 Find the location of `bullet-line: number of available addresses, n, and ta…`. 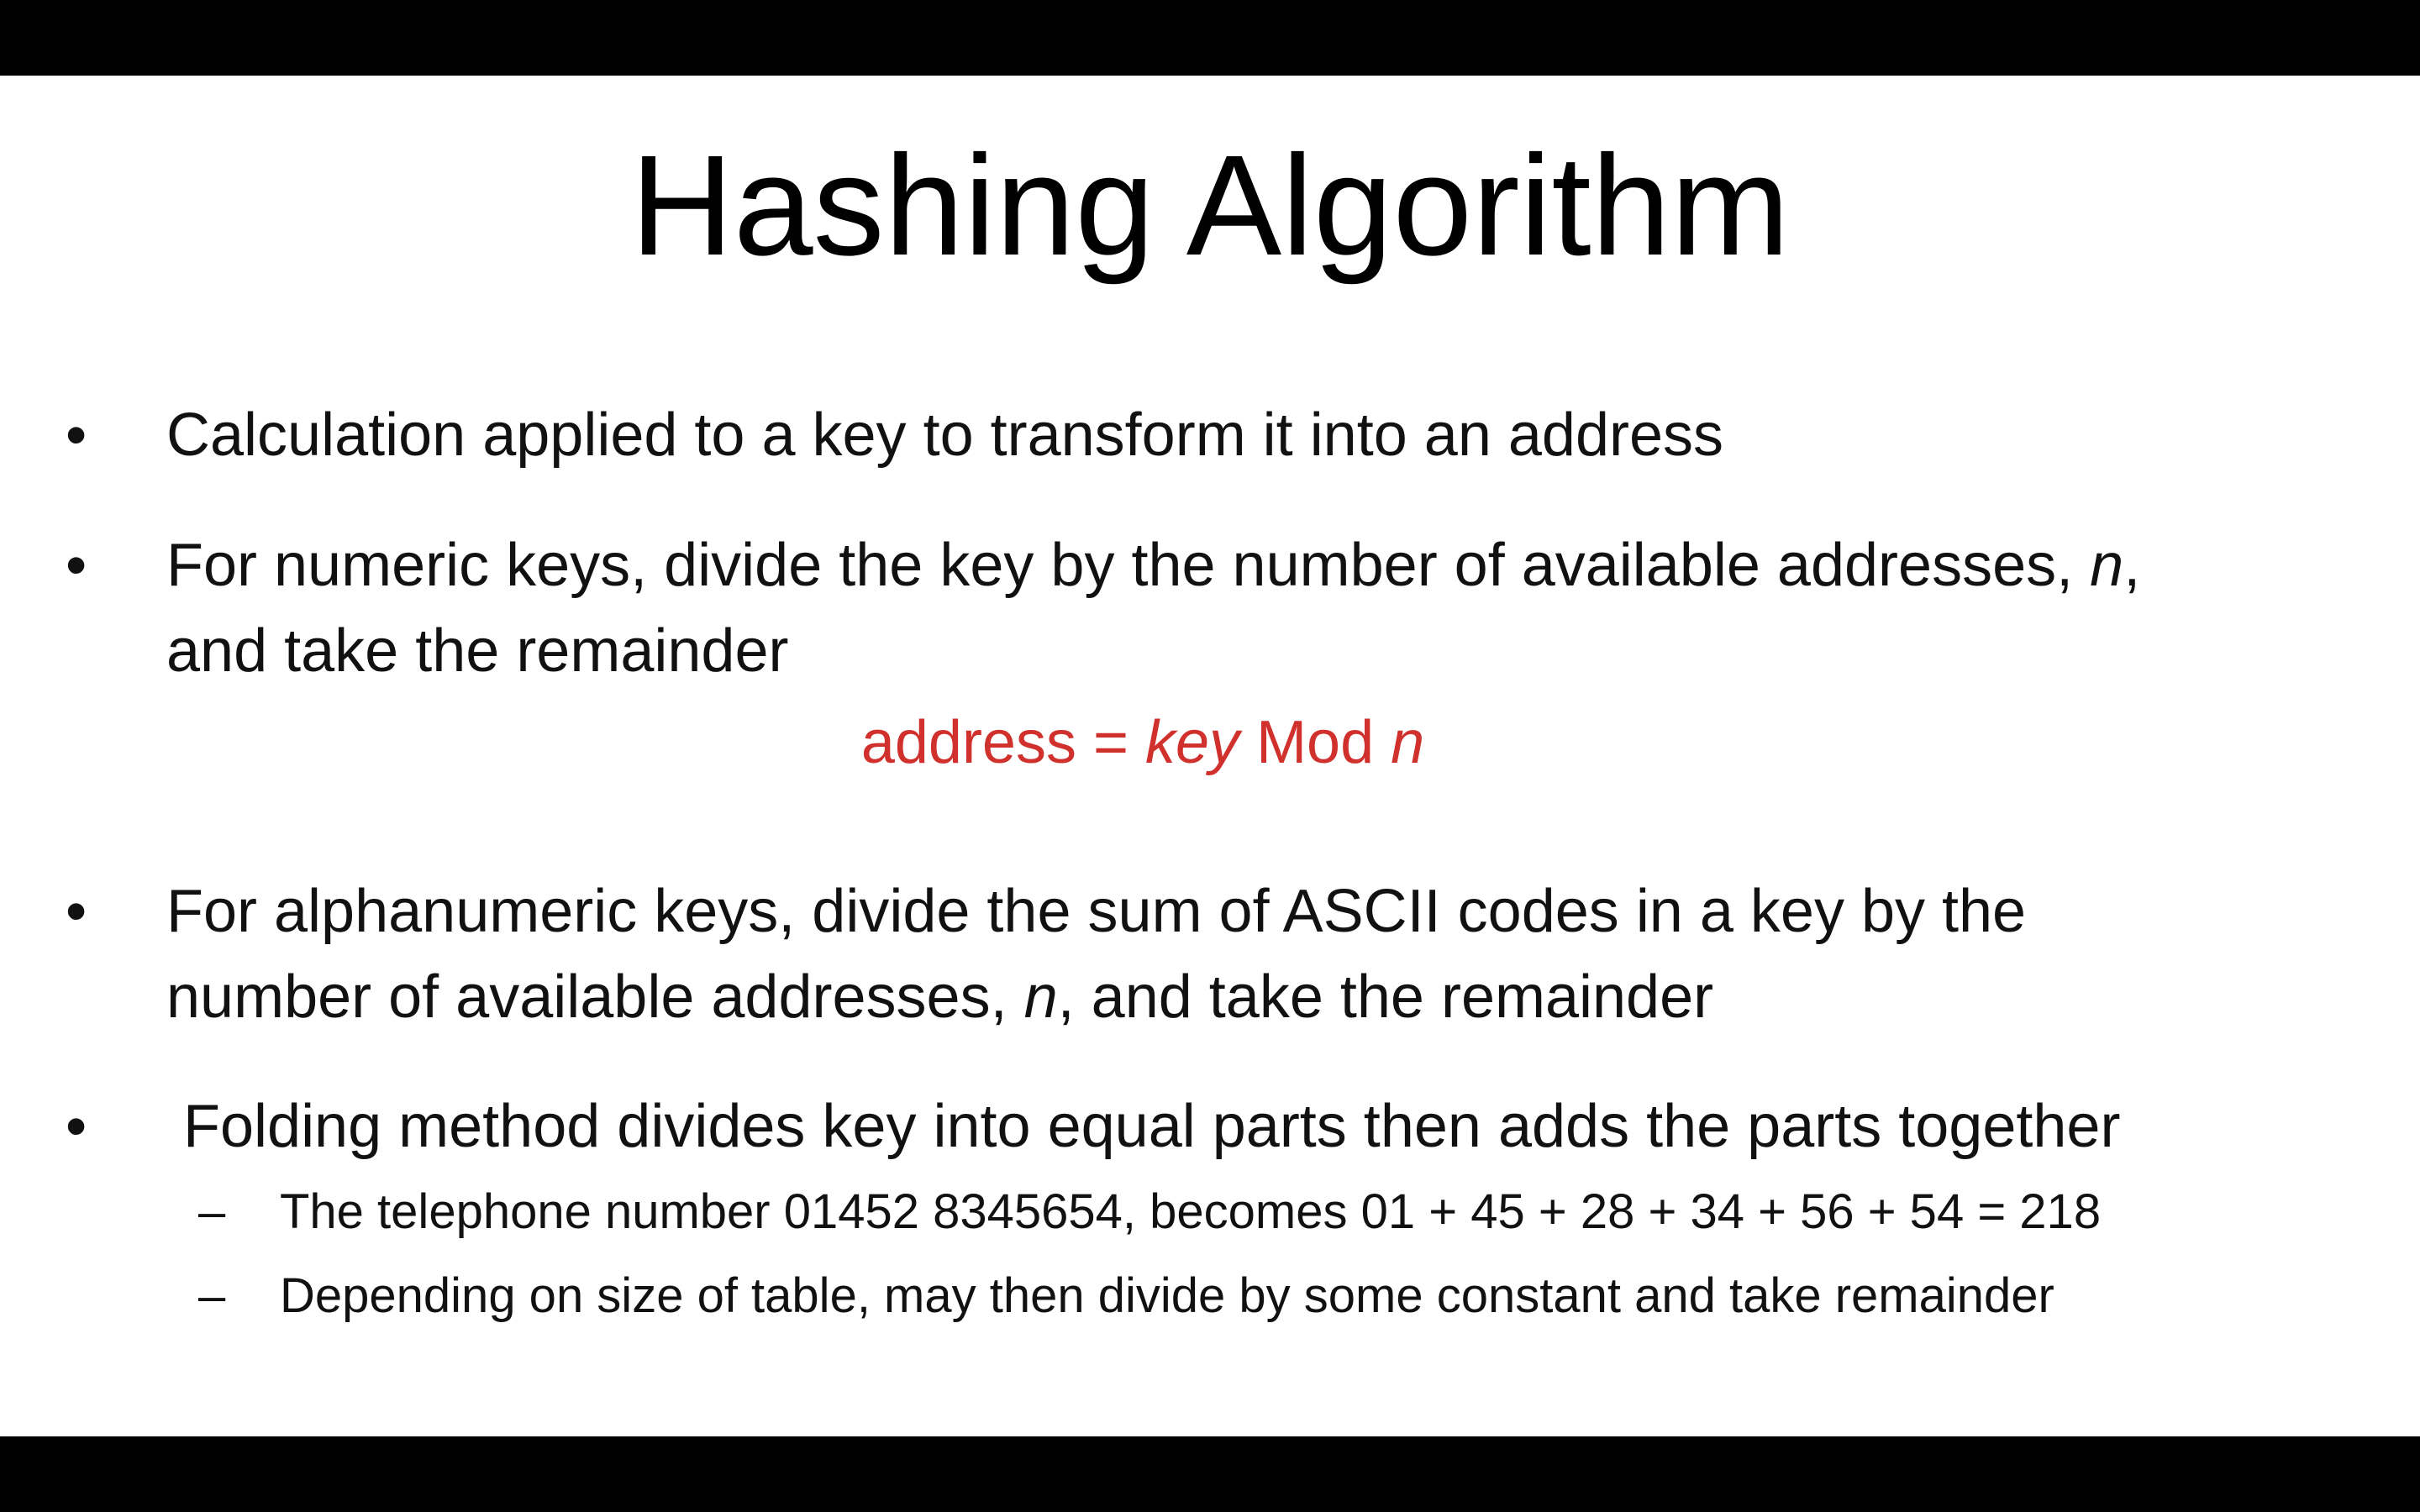

bullet-line: number of available addresses, n, and ta… is located at coordinates (1258, 997).